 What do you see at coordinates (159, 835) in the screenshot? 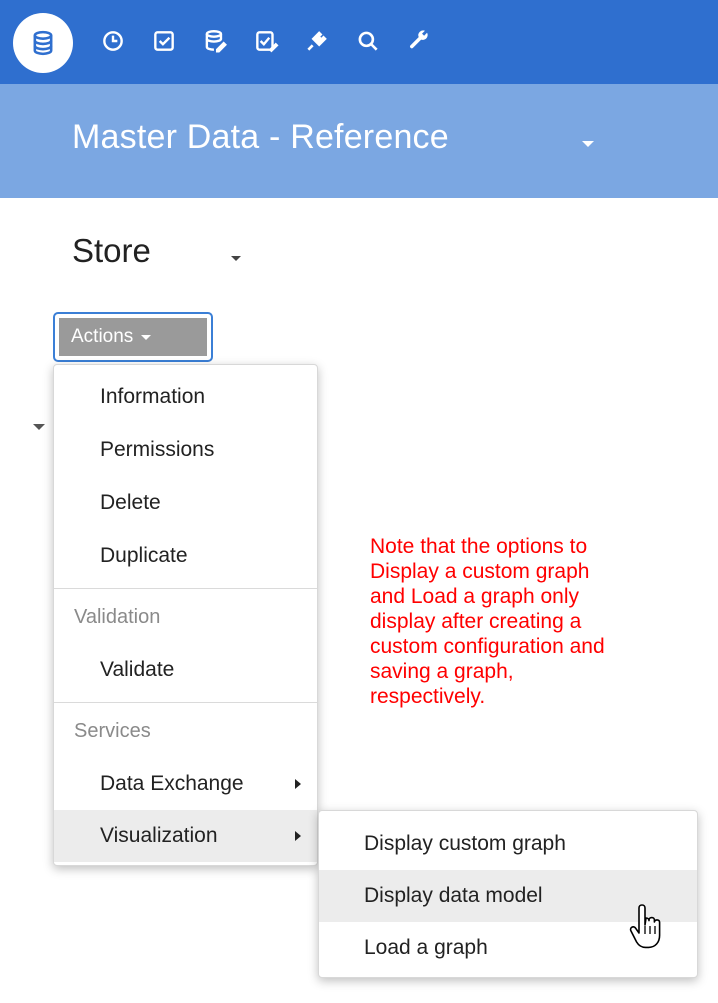
I see `menu-item-label: Visualization` at bounding box center [159, 835].